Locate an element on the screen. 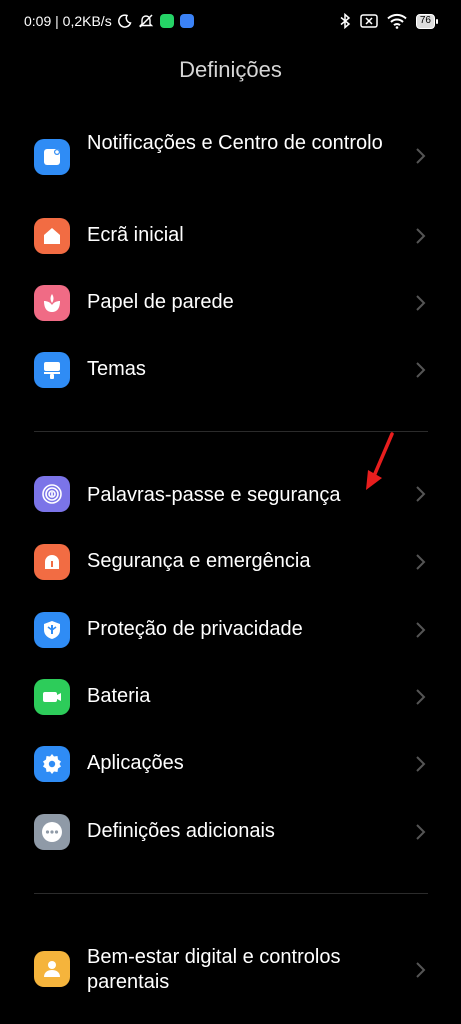 The height and width of the screenshot is (1024, 461). settings-item-label: Papel de parede is located at coordinates (160, 302).